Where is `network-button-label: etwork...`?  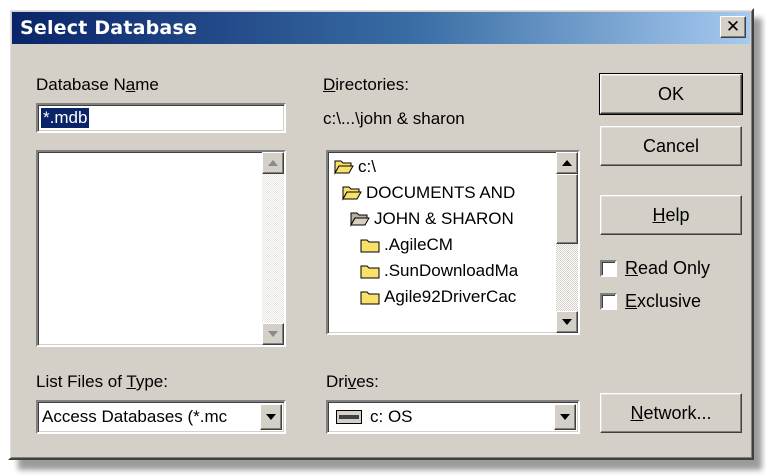
network-button-label: etwork... is located at coordinates (677, 412).